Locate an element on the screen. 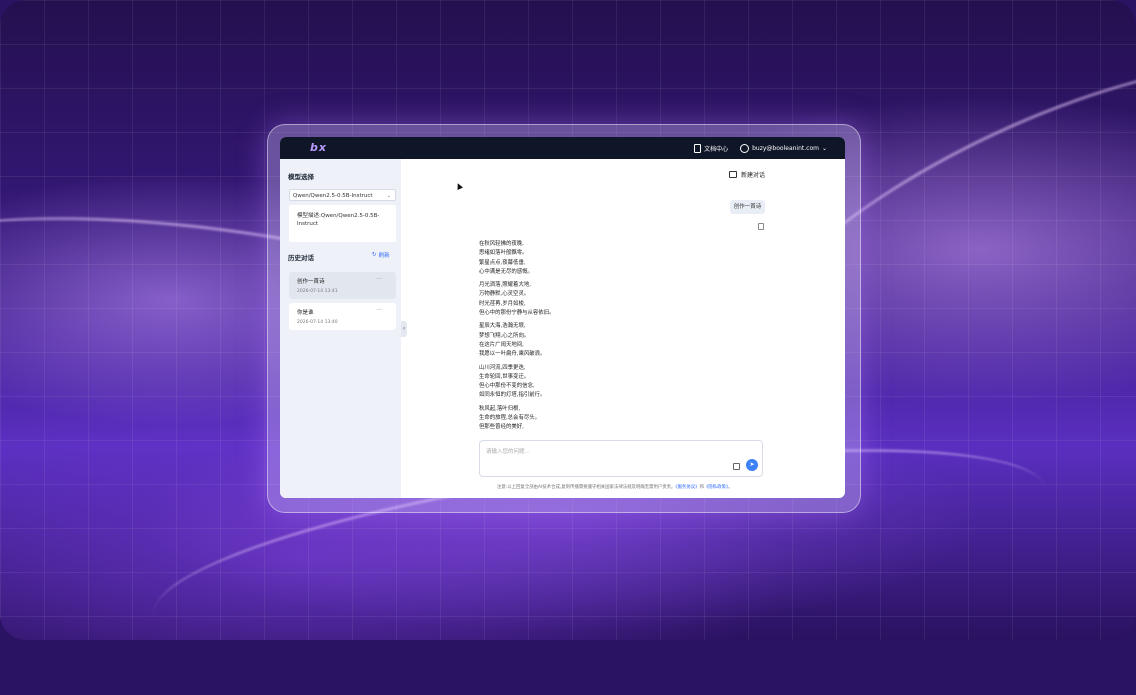 The height and width of the screenshot is (695, 1136). poem-line: 时光荏苒,岁月如梭, is located at coordinates (502, 303).